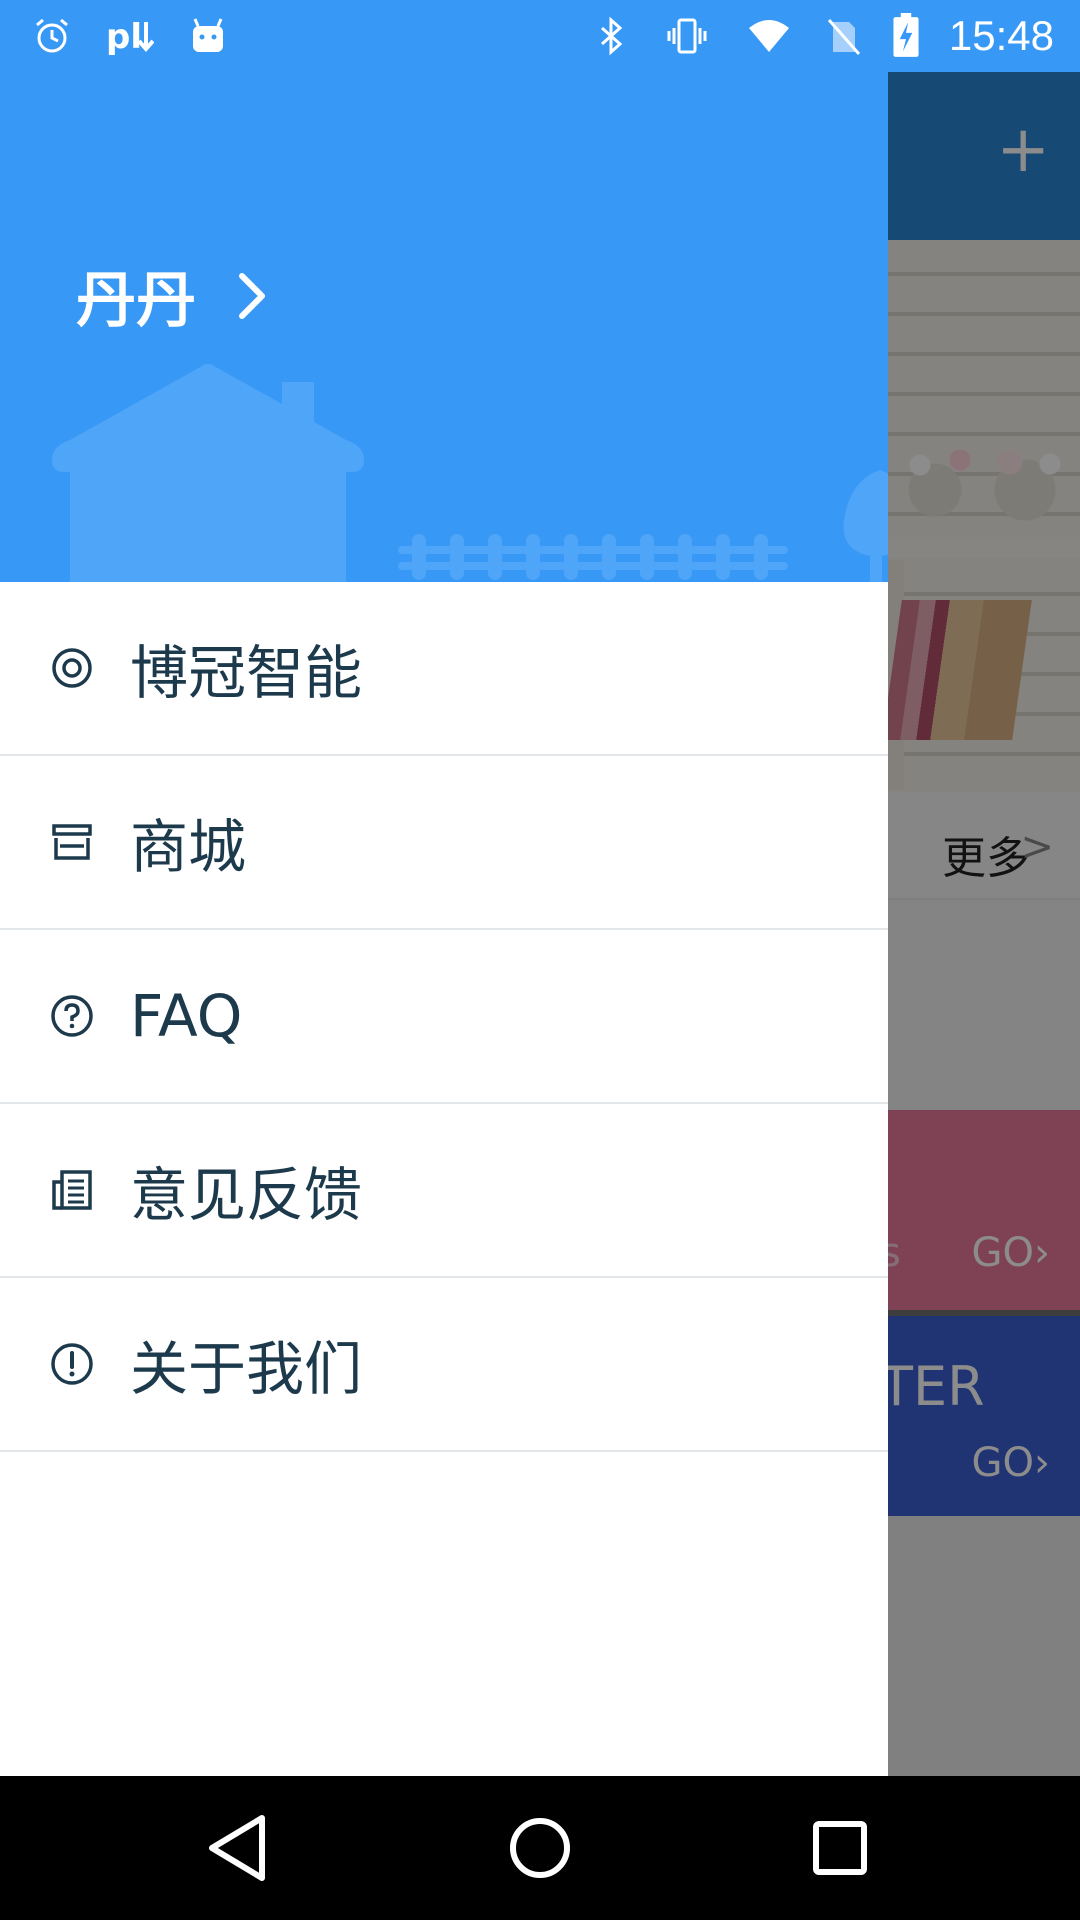  I want to click on android-icon, so click(208, 35).